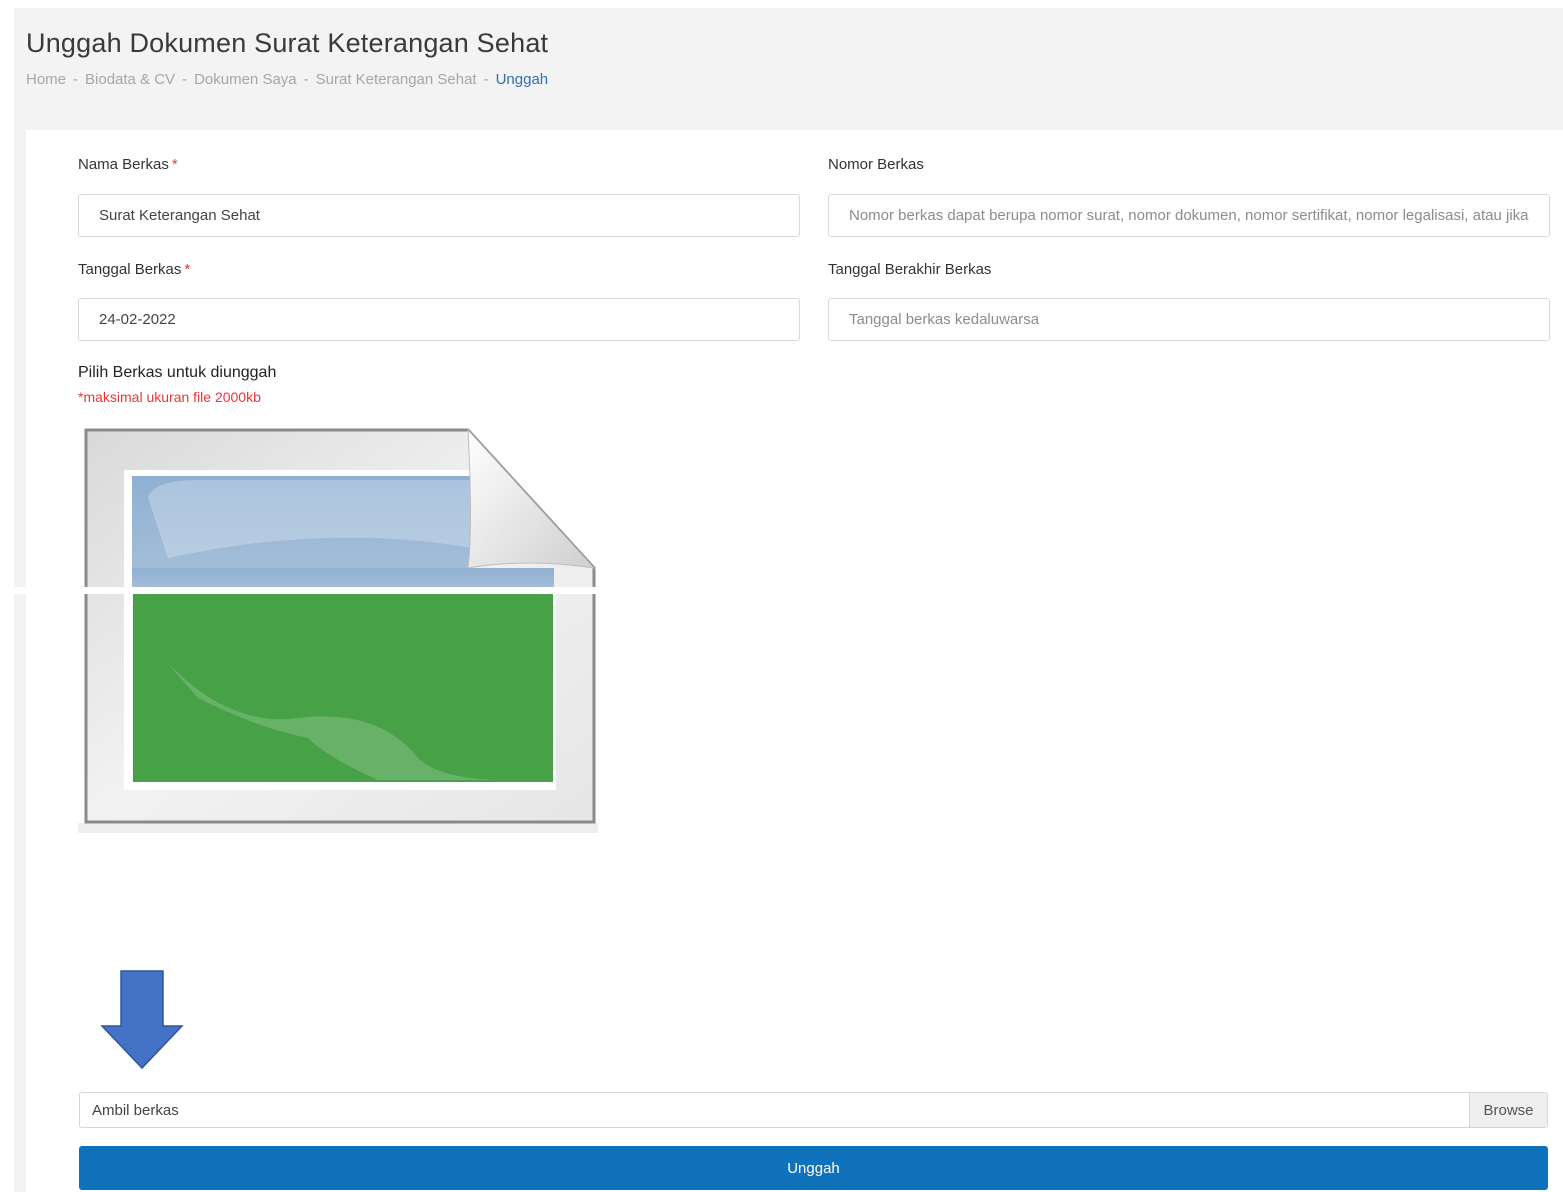 This screenshot has width=1563, height=1192. I want to click on left-gutter, so click(20, 661).